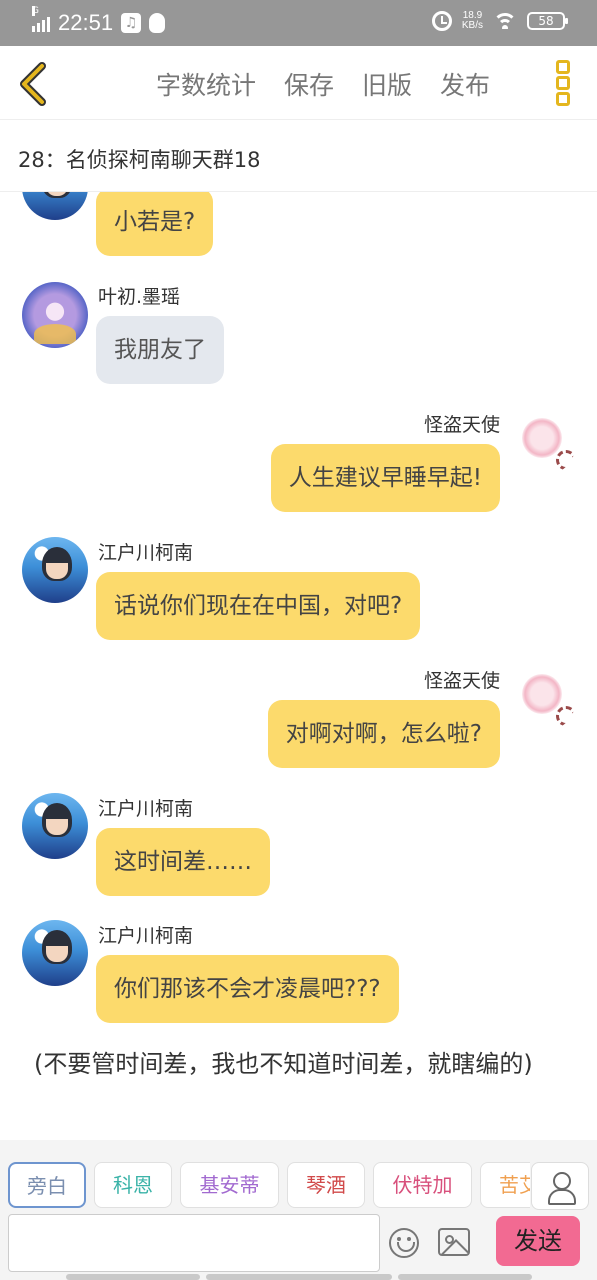 This screenshot has height=1280, width=597. I want to click on top-toolbar: 字数统计 保存 旧版 发布, so click(298, 83).